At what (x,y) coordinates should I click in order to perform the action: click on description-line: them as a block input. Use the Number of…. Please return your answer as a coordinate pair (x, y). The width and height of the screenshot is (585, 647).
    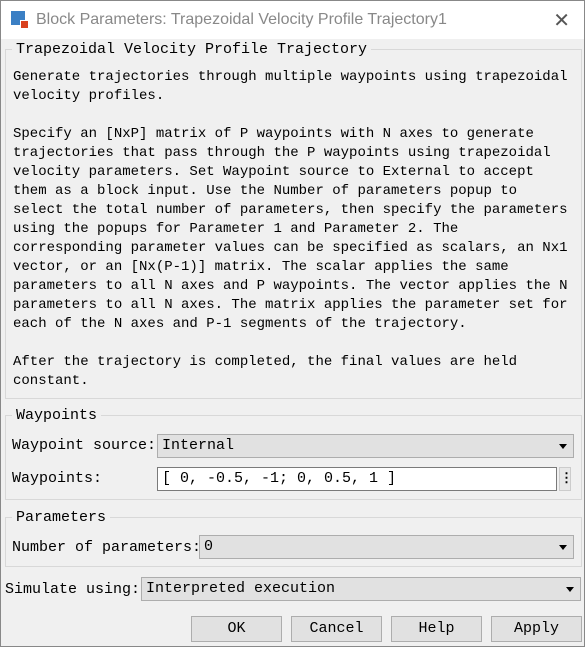
    Looking at the image, I should click on (265, 191).